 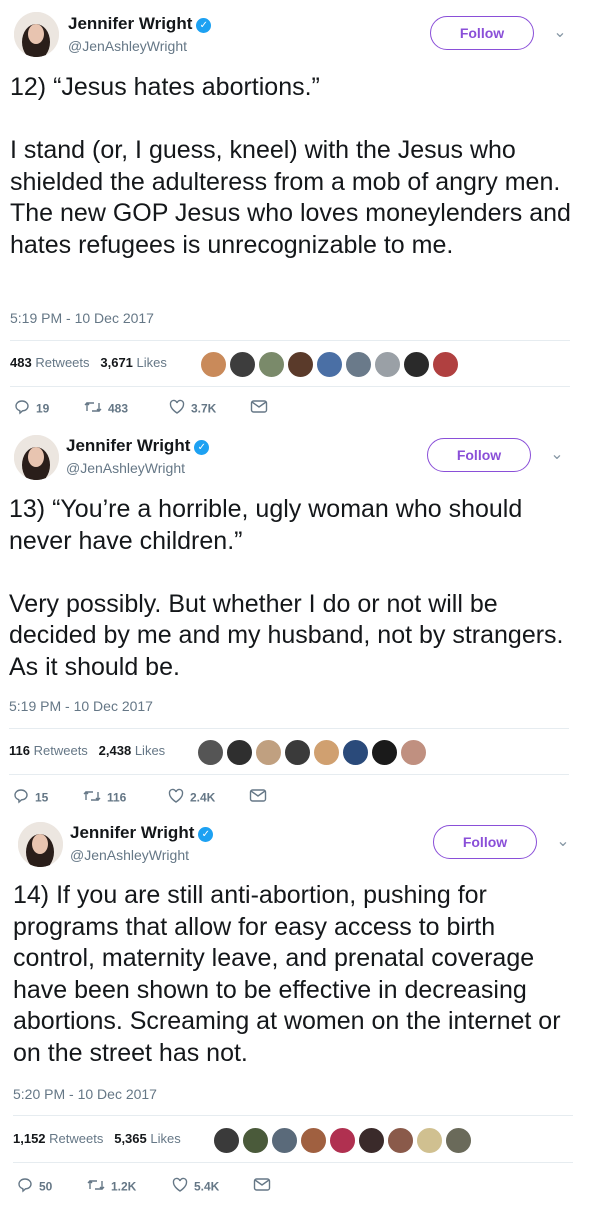 I want to click on reply-button: 19, so click(x=31, y=408).